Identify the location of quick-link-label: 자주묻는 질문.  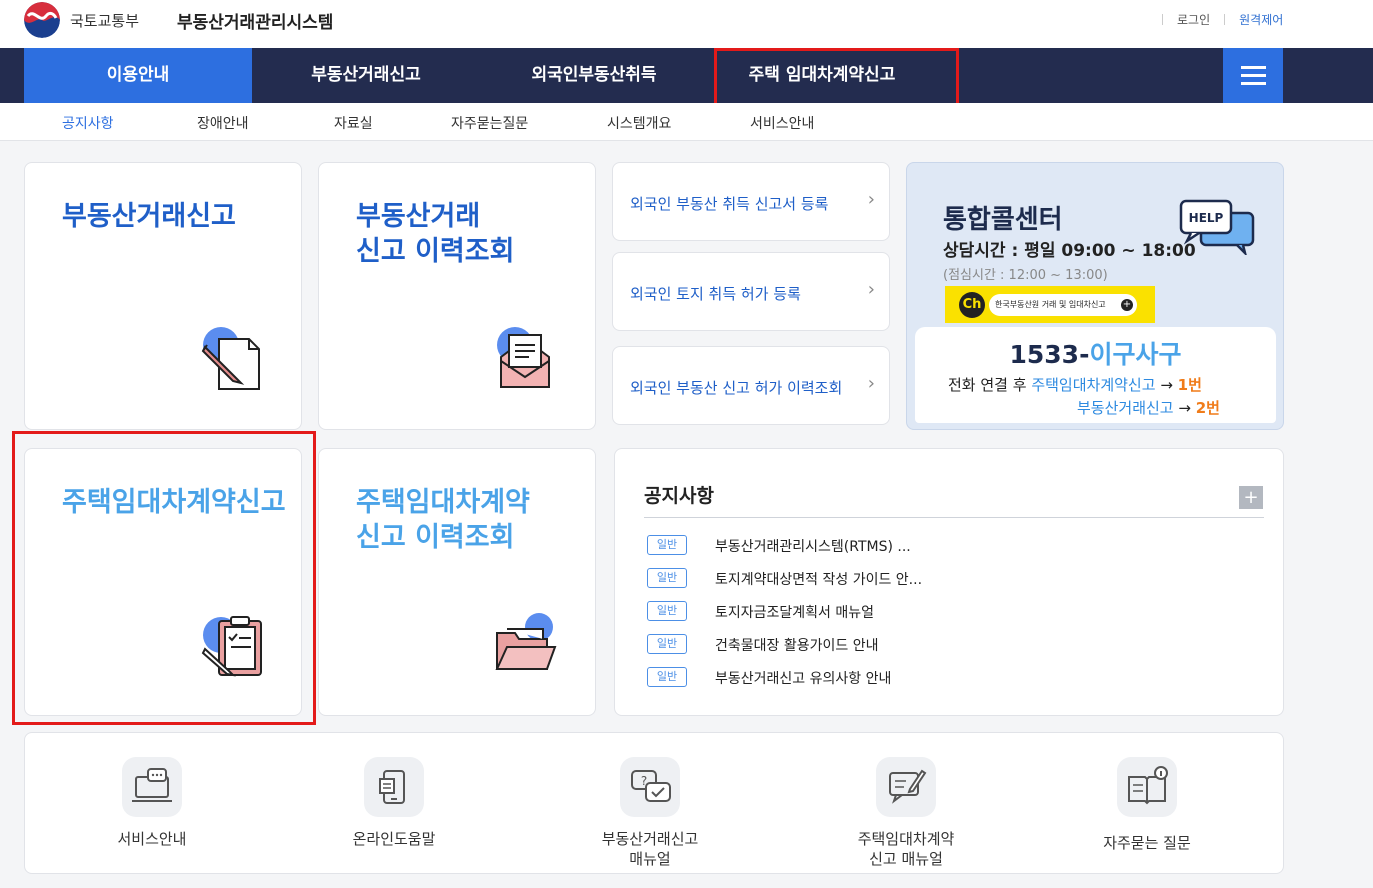
(1147, 843).